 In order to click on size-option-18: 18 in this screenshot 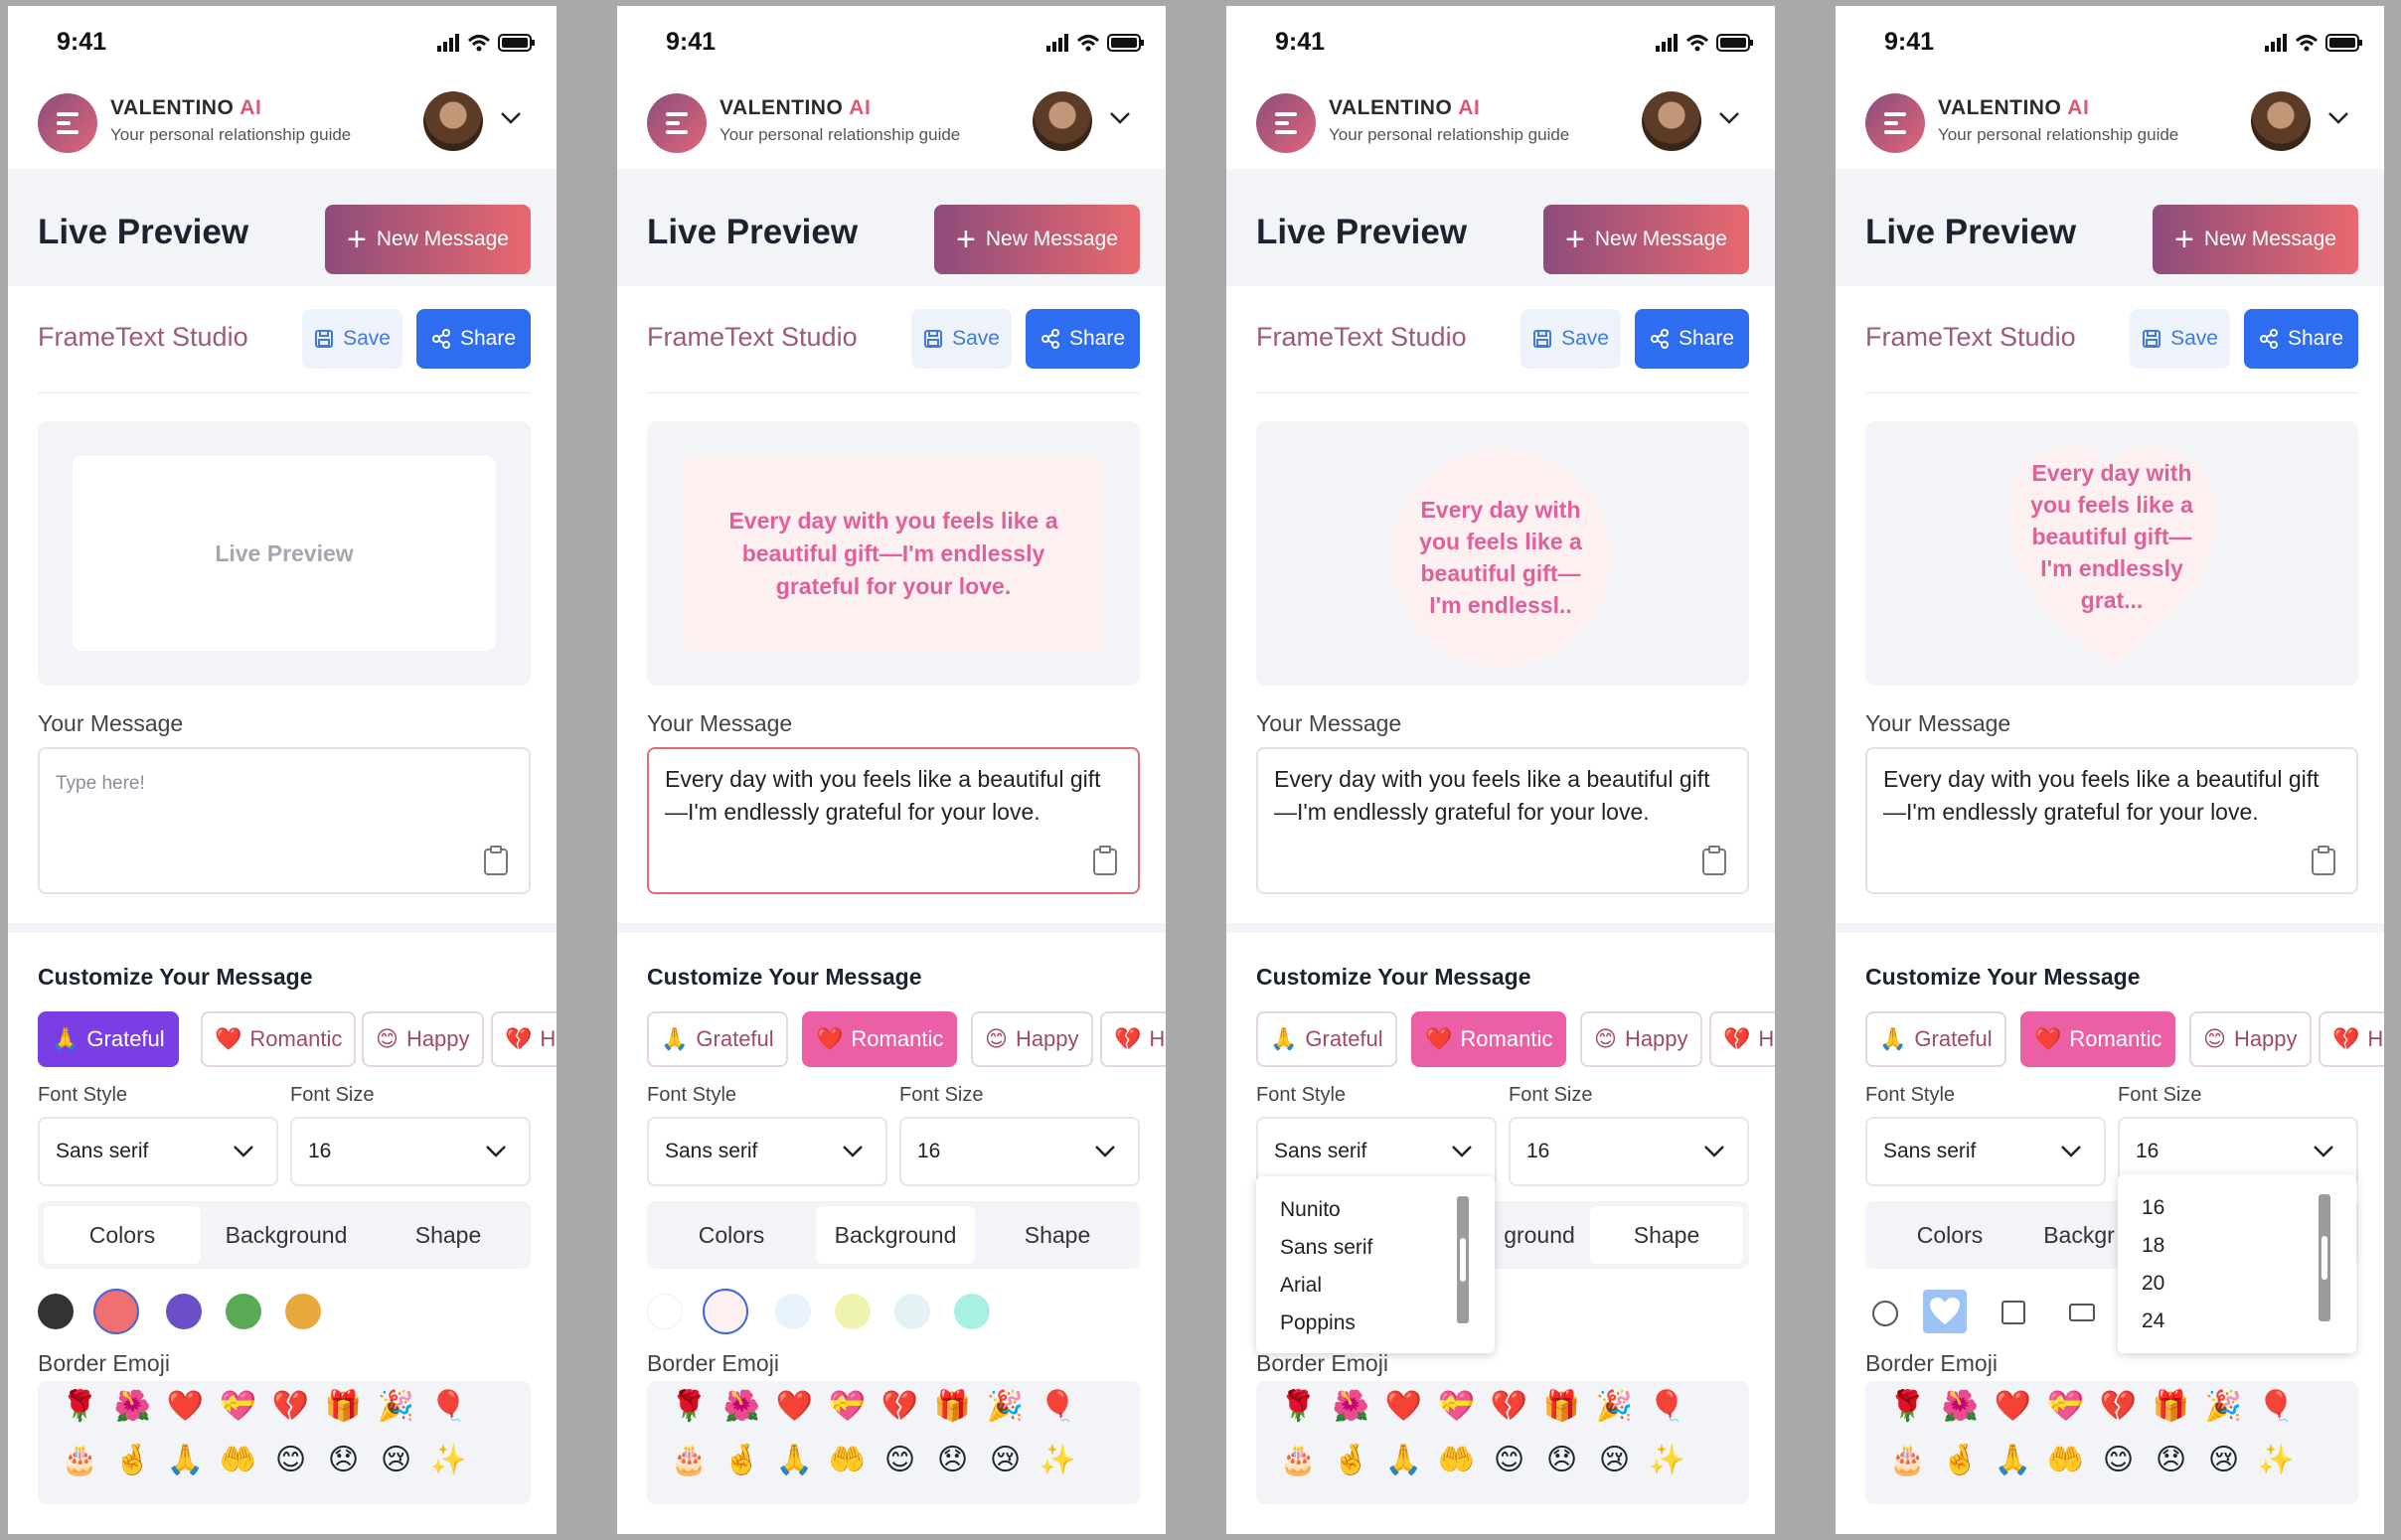, I will do `click(2153, 1246)`.